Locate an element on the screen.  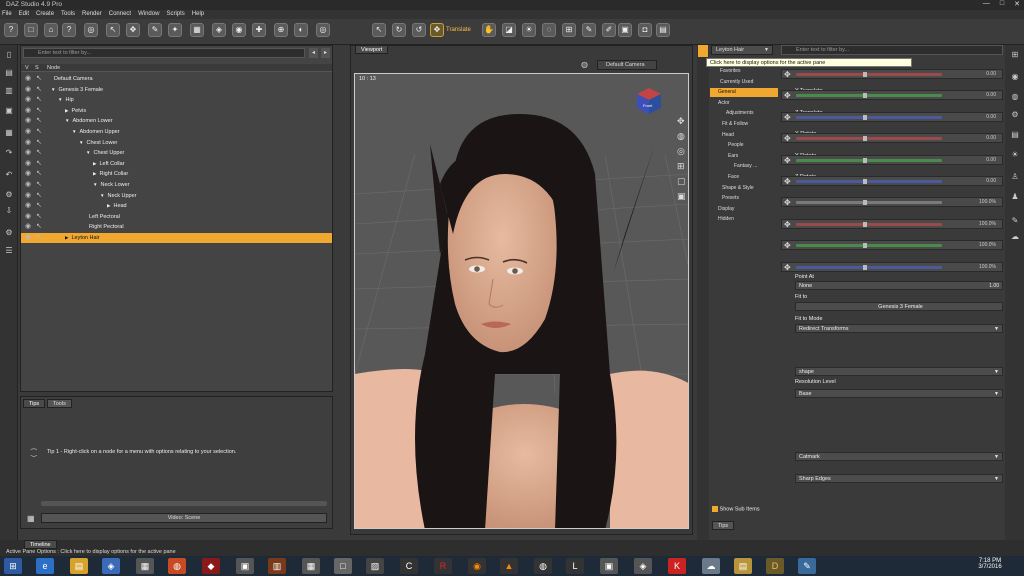
region-tool-icon: ◎ is located at coordinates (323, 30).